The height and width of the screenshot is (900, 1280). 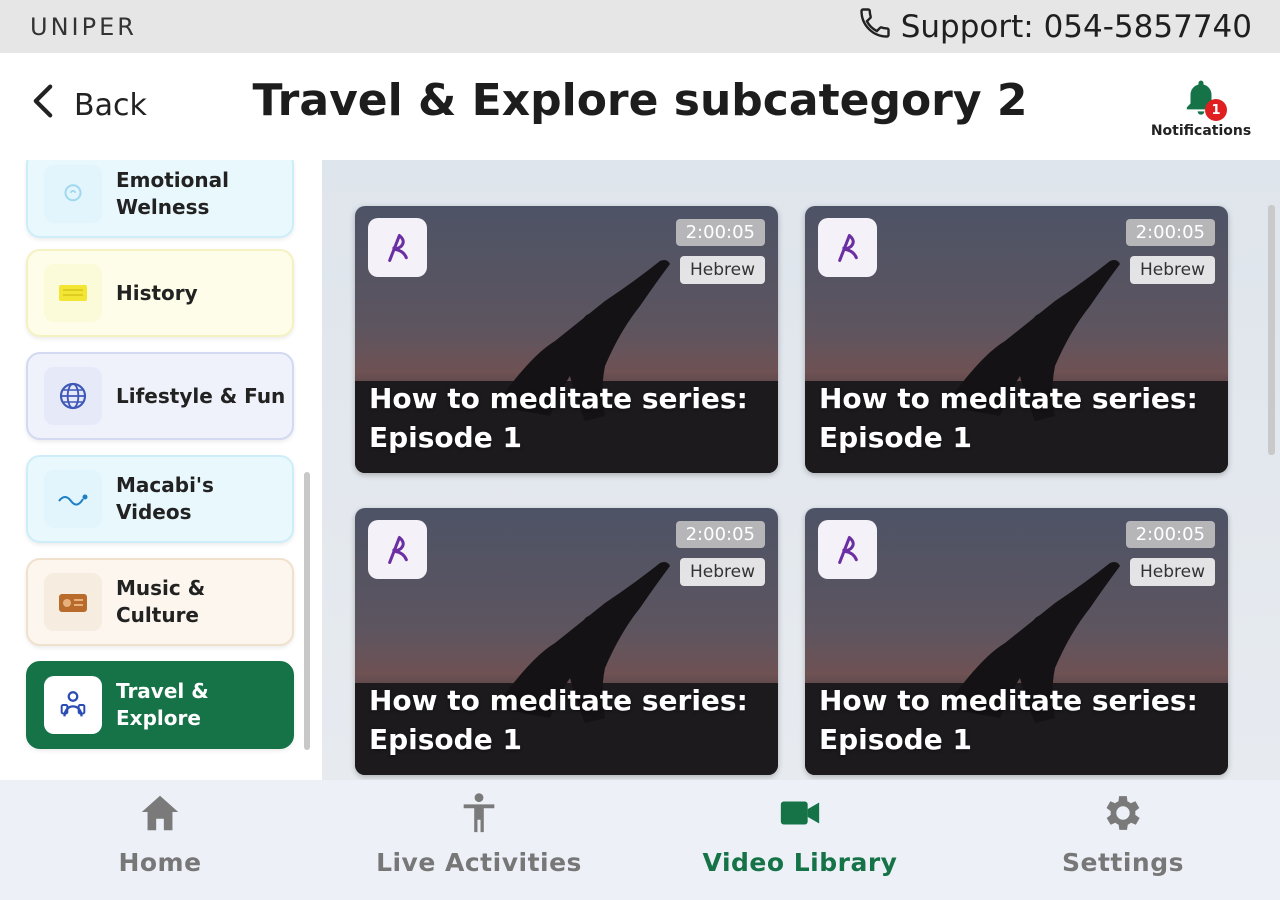 I want to click on sidebar-item-label: History, so click(x=157, y=292).